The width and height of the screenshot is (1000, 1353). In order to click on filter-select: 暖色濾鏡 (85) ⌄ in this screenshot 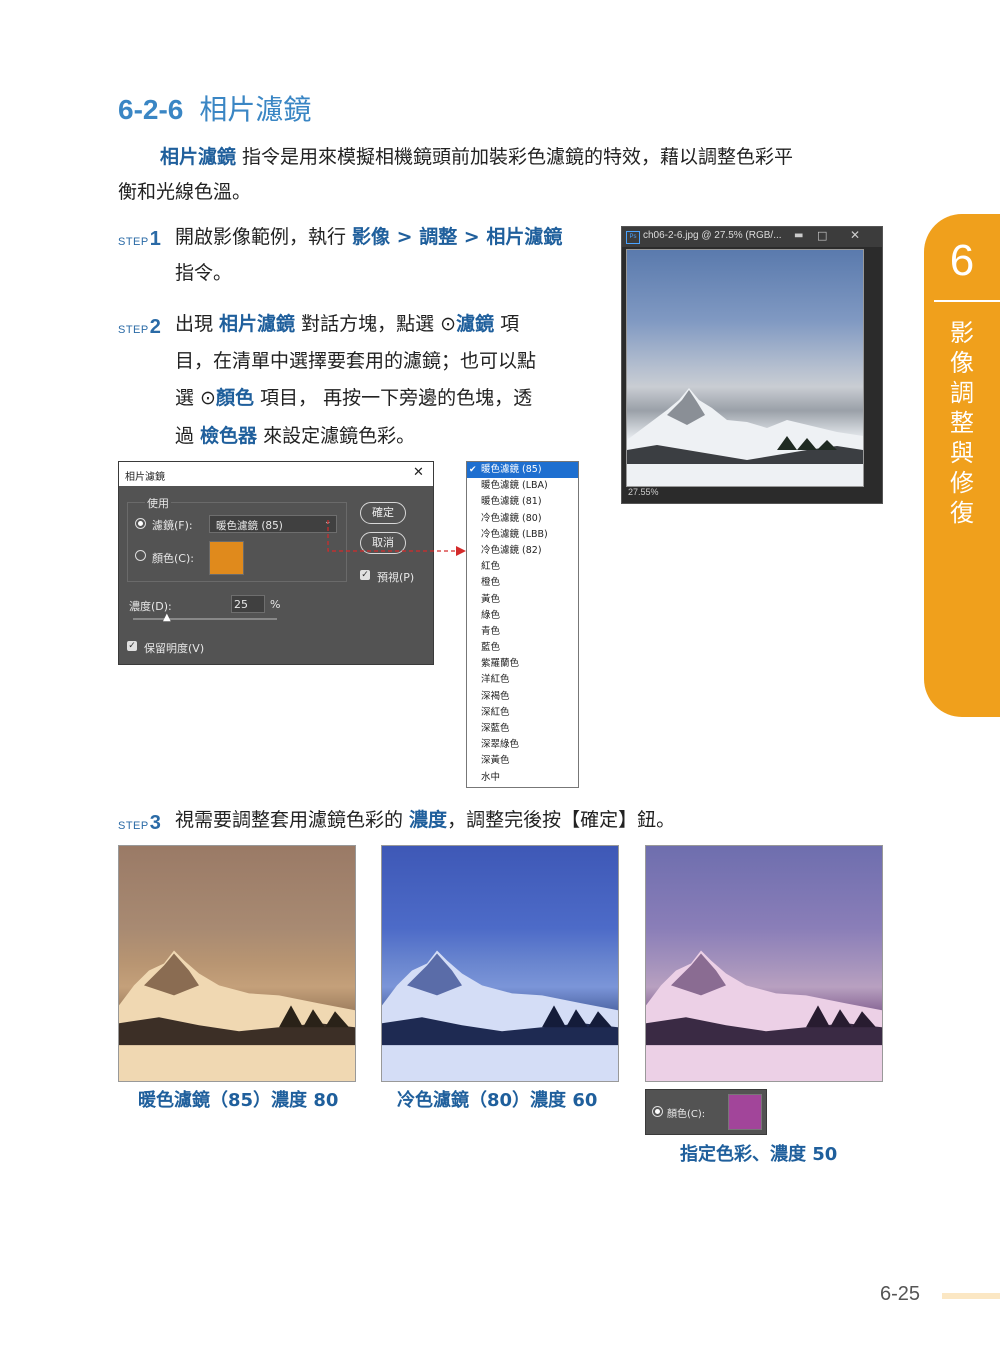, I will do `click(273, 524)`.